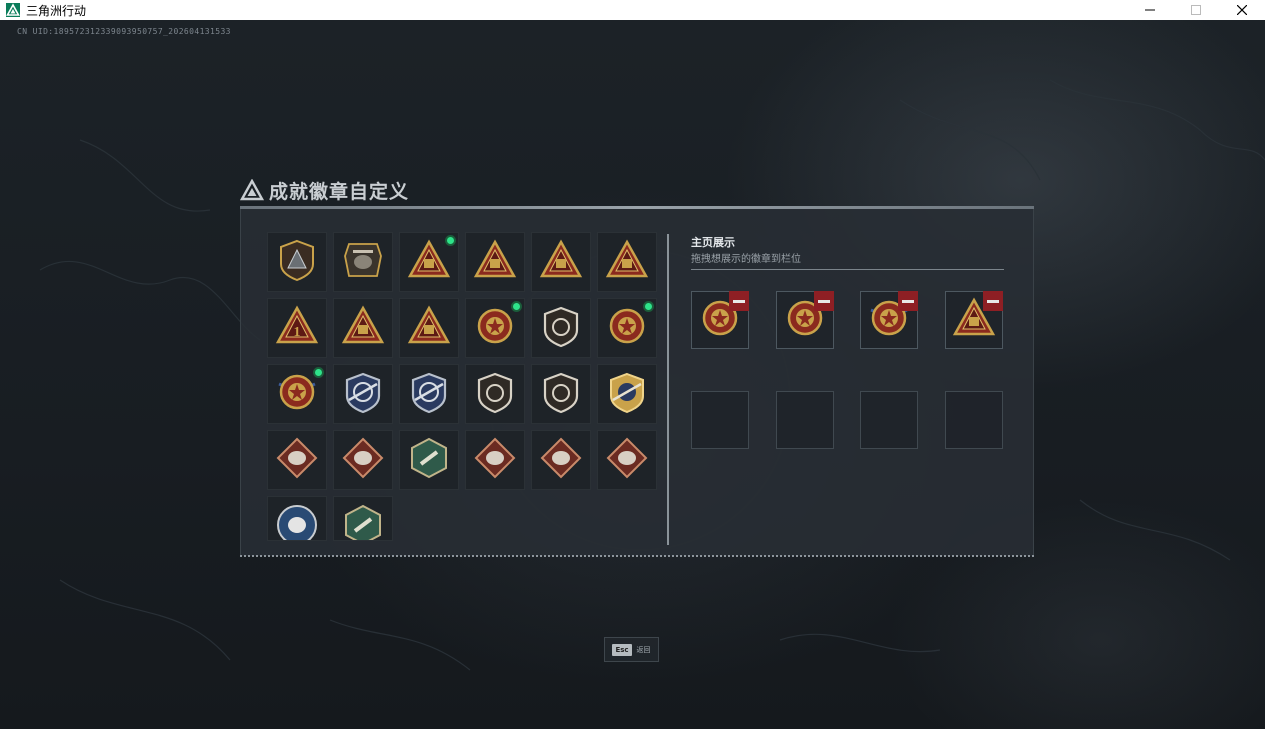 The height and width of the screenshot is (729, 1265). I want to click on svg-text: 1, so click(297, 332).